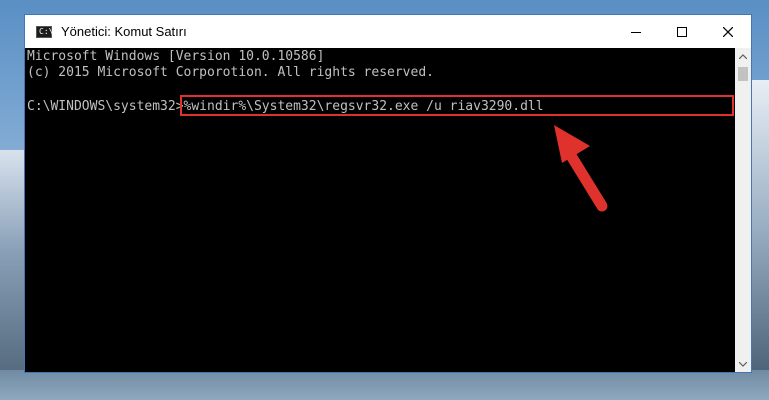 The image size is (769, 400). What do you see at coordinates (124, 31) in the screenshot?
I see `window-title: Yönetici: Komut Satırı` at bounding box center [124, 31].